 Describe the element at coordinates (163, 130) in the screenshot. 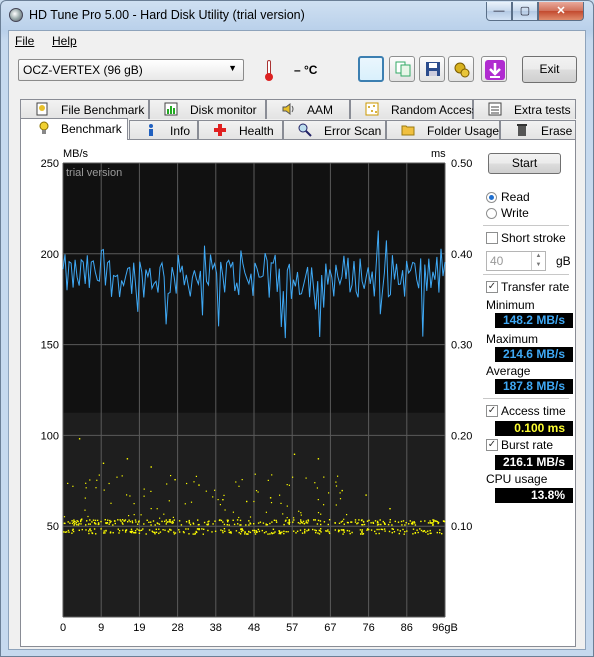

I see `tab-info: Info` at that location.